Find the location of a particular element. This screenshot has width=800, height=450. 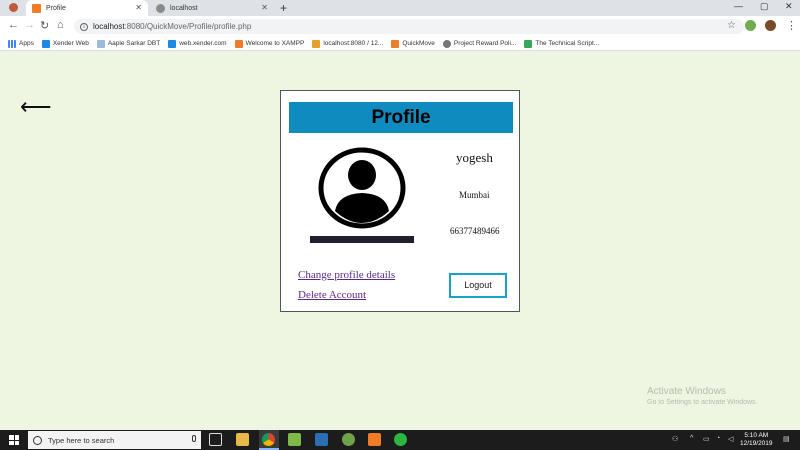

avatar-stock-caption is located at coordinates (362, 239).